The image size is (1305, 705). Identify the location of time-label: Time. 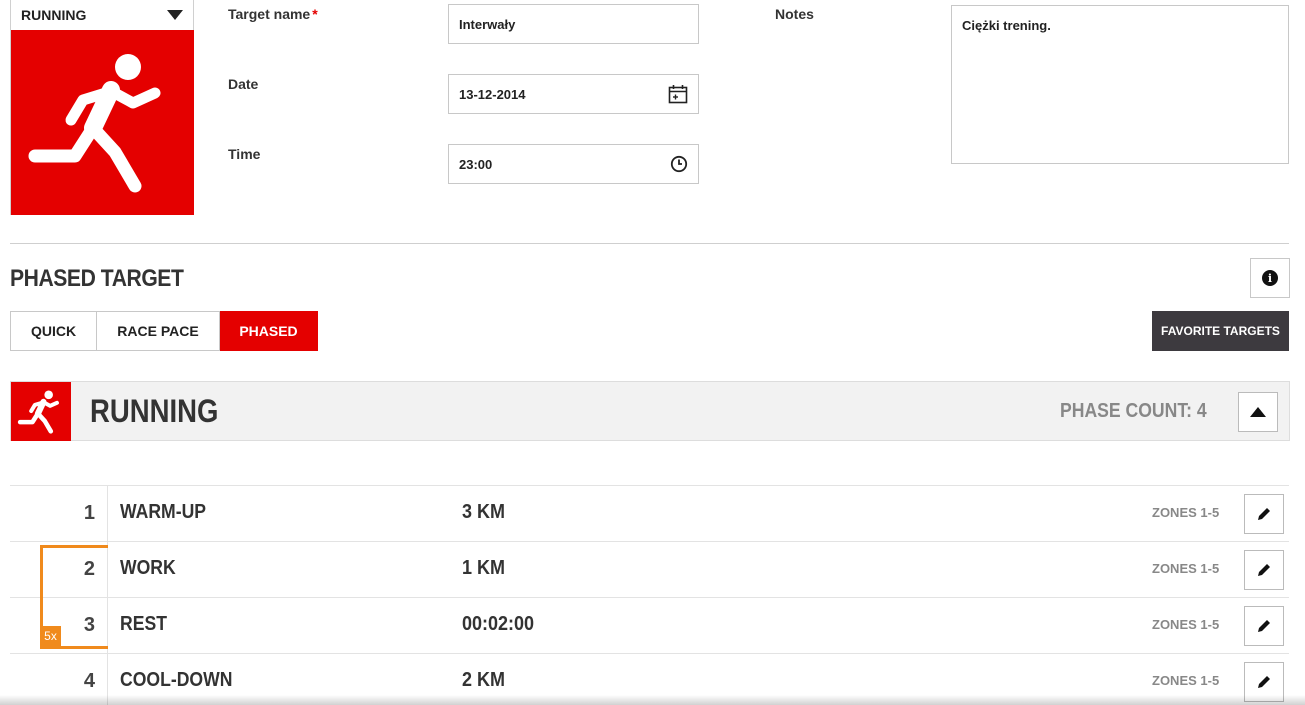
(244, 154).